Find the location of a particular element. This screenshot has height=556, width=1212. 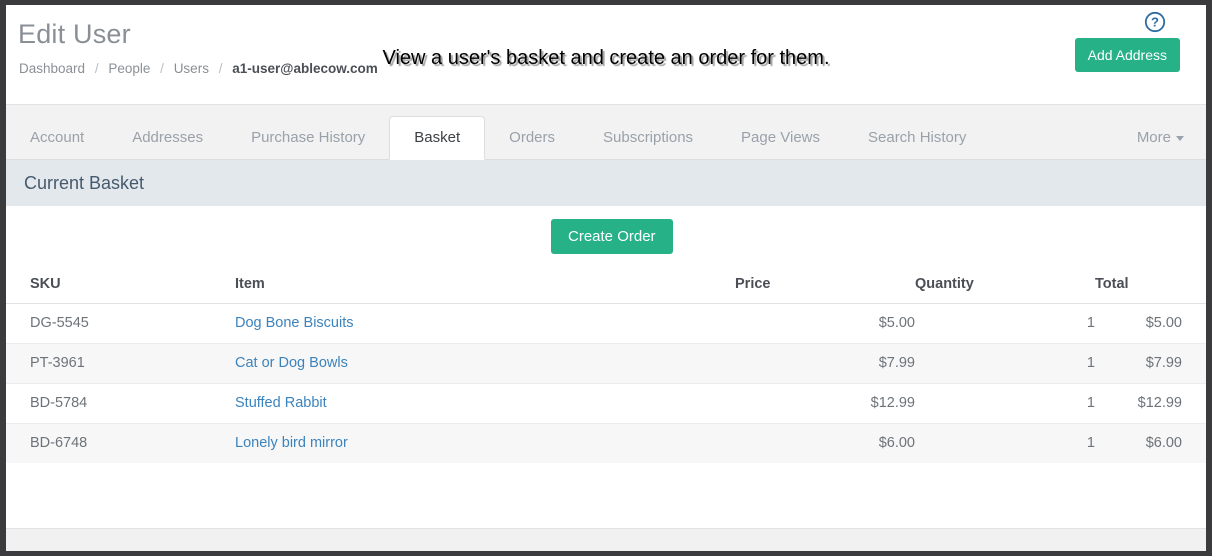

cell-price: $12.99 is located at coordinates (825, 403).